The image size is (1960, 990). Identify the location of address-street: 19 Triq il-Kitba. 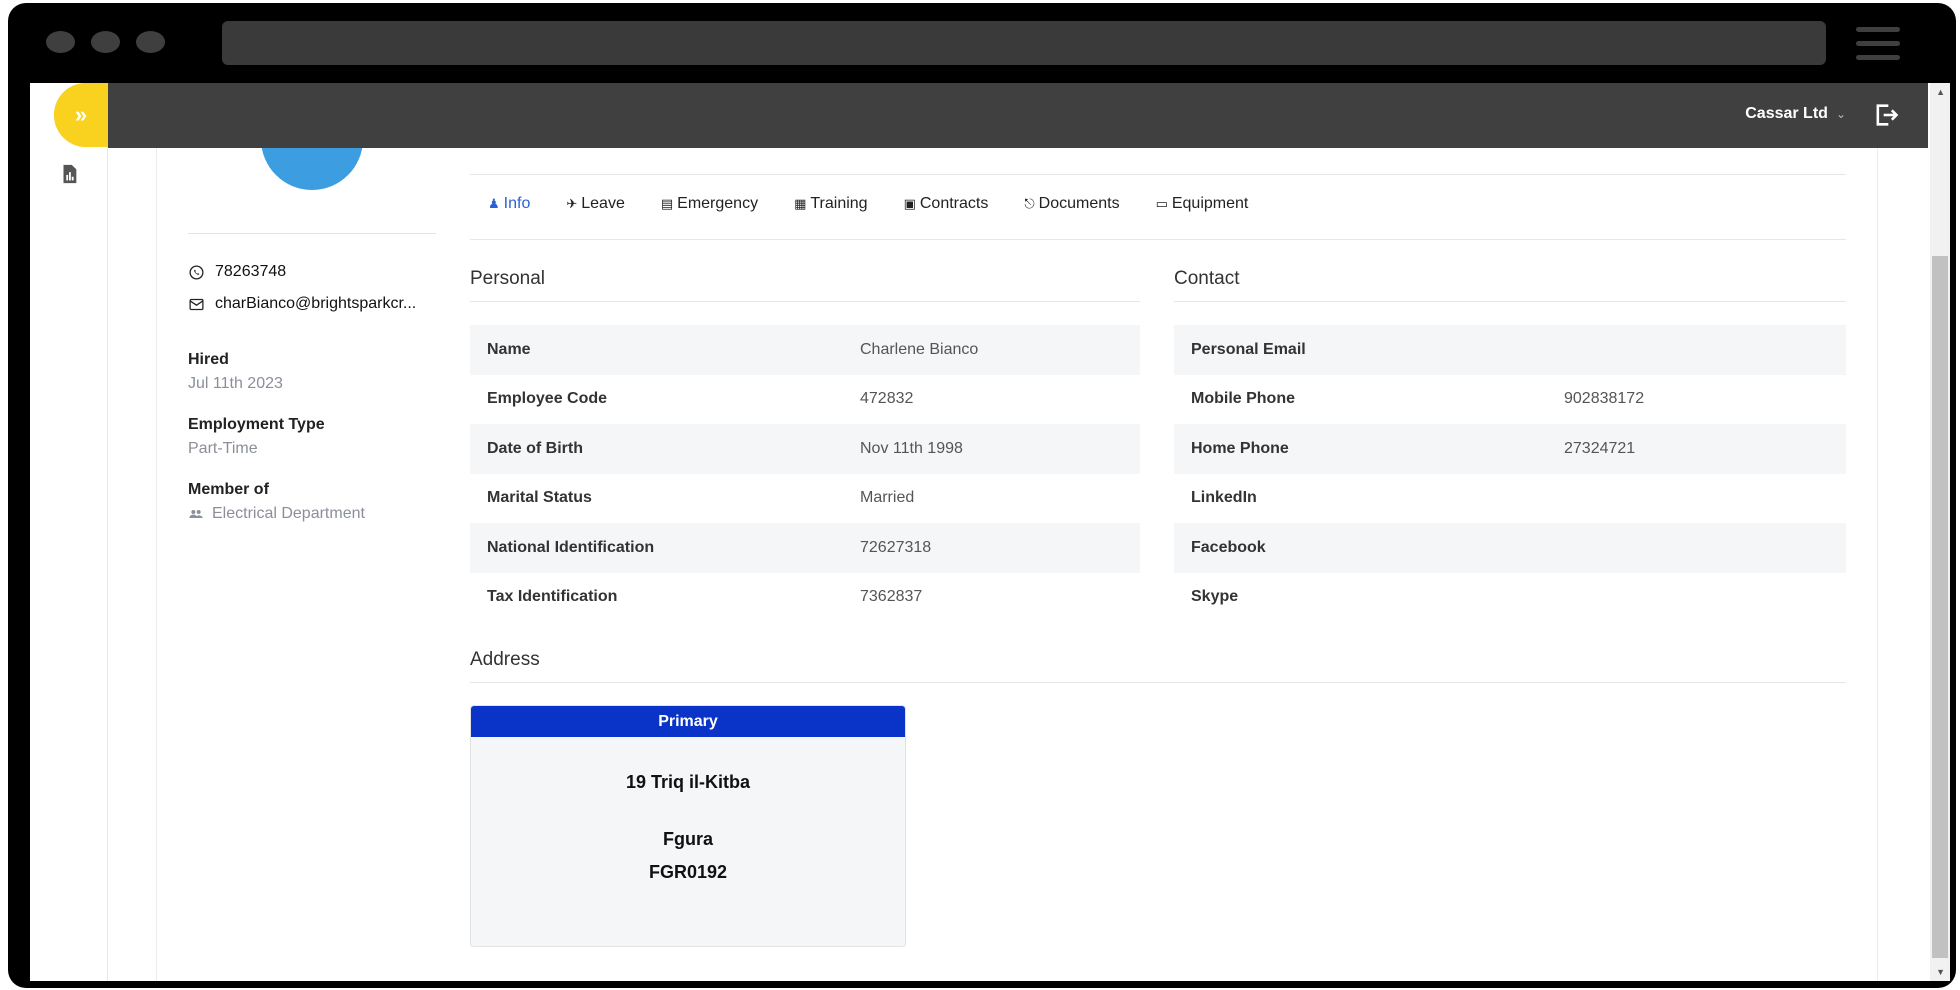
(688, 782).